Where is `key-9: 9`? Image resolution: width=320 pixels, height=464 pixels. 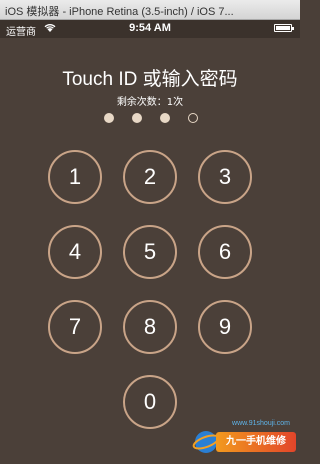
key-9: 9 is located at coordinates (225, 327).